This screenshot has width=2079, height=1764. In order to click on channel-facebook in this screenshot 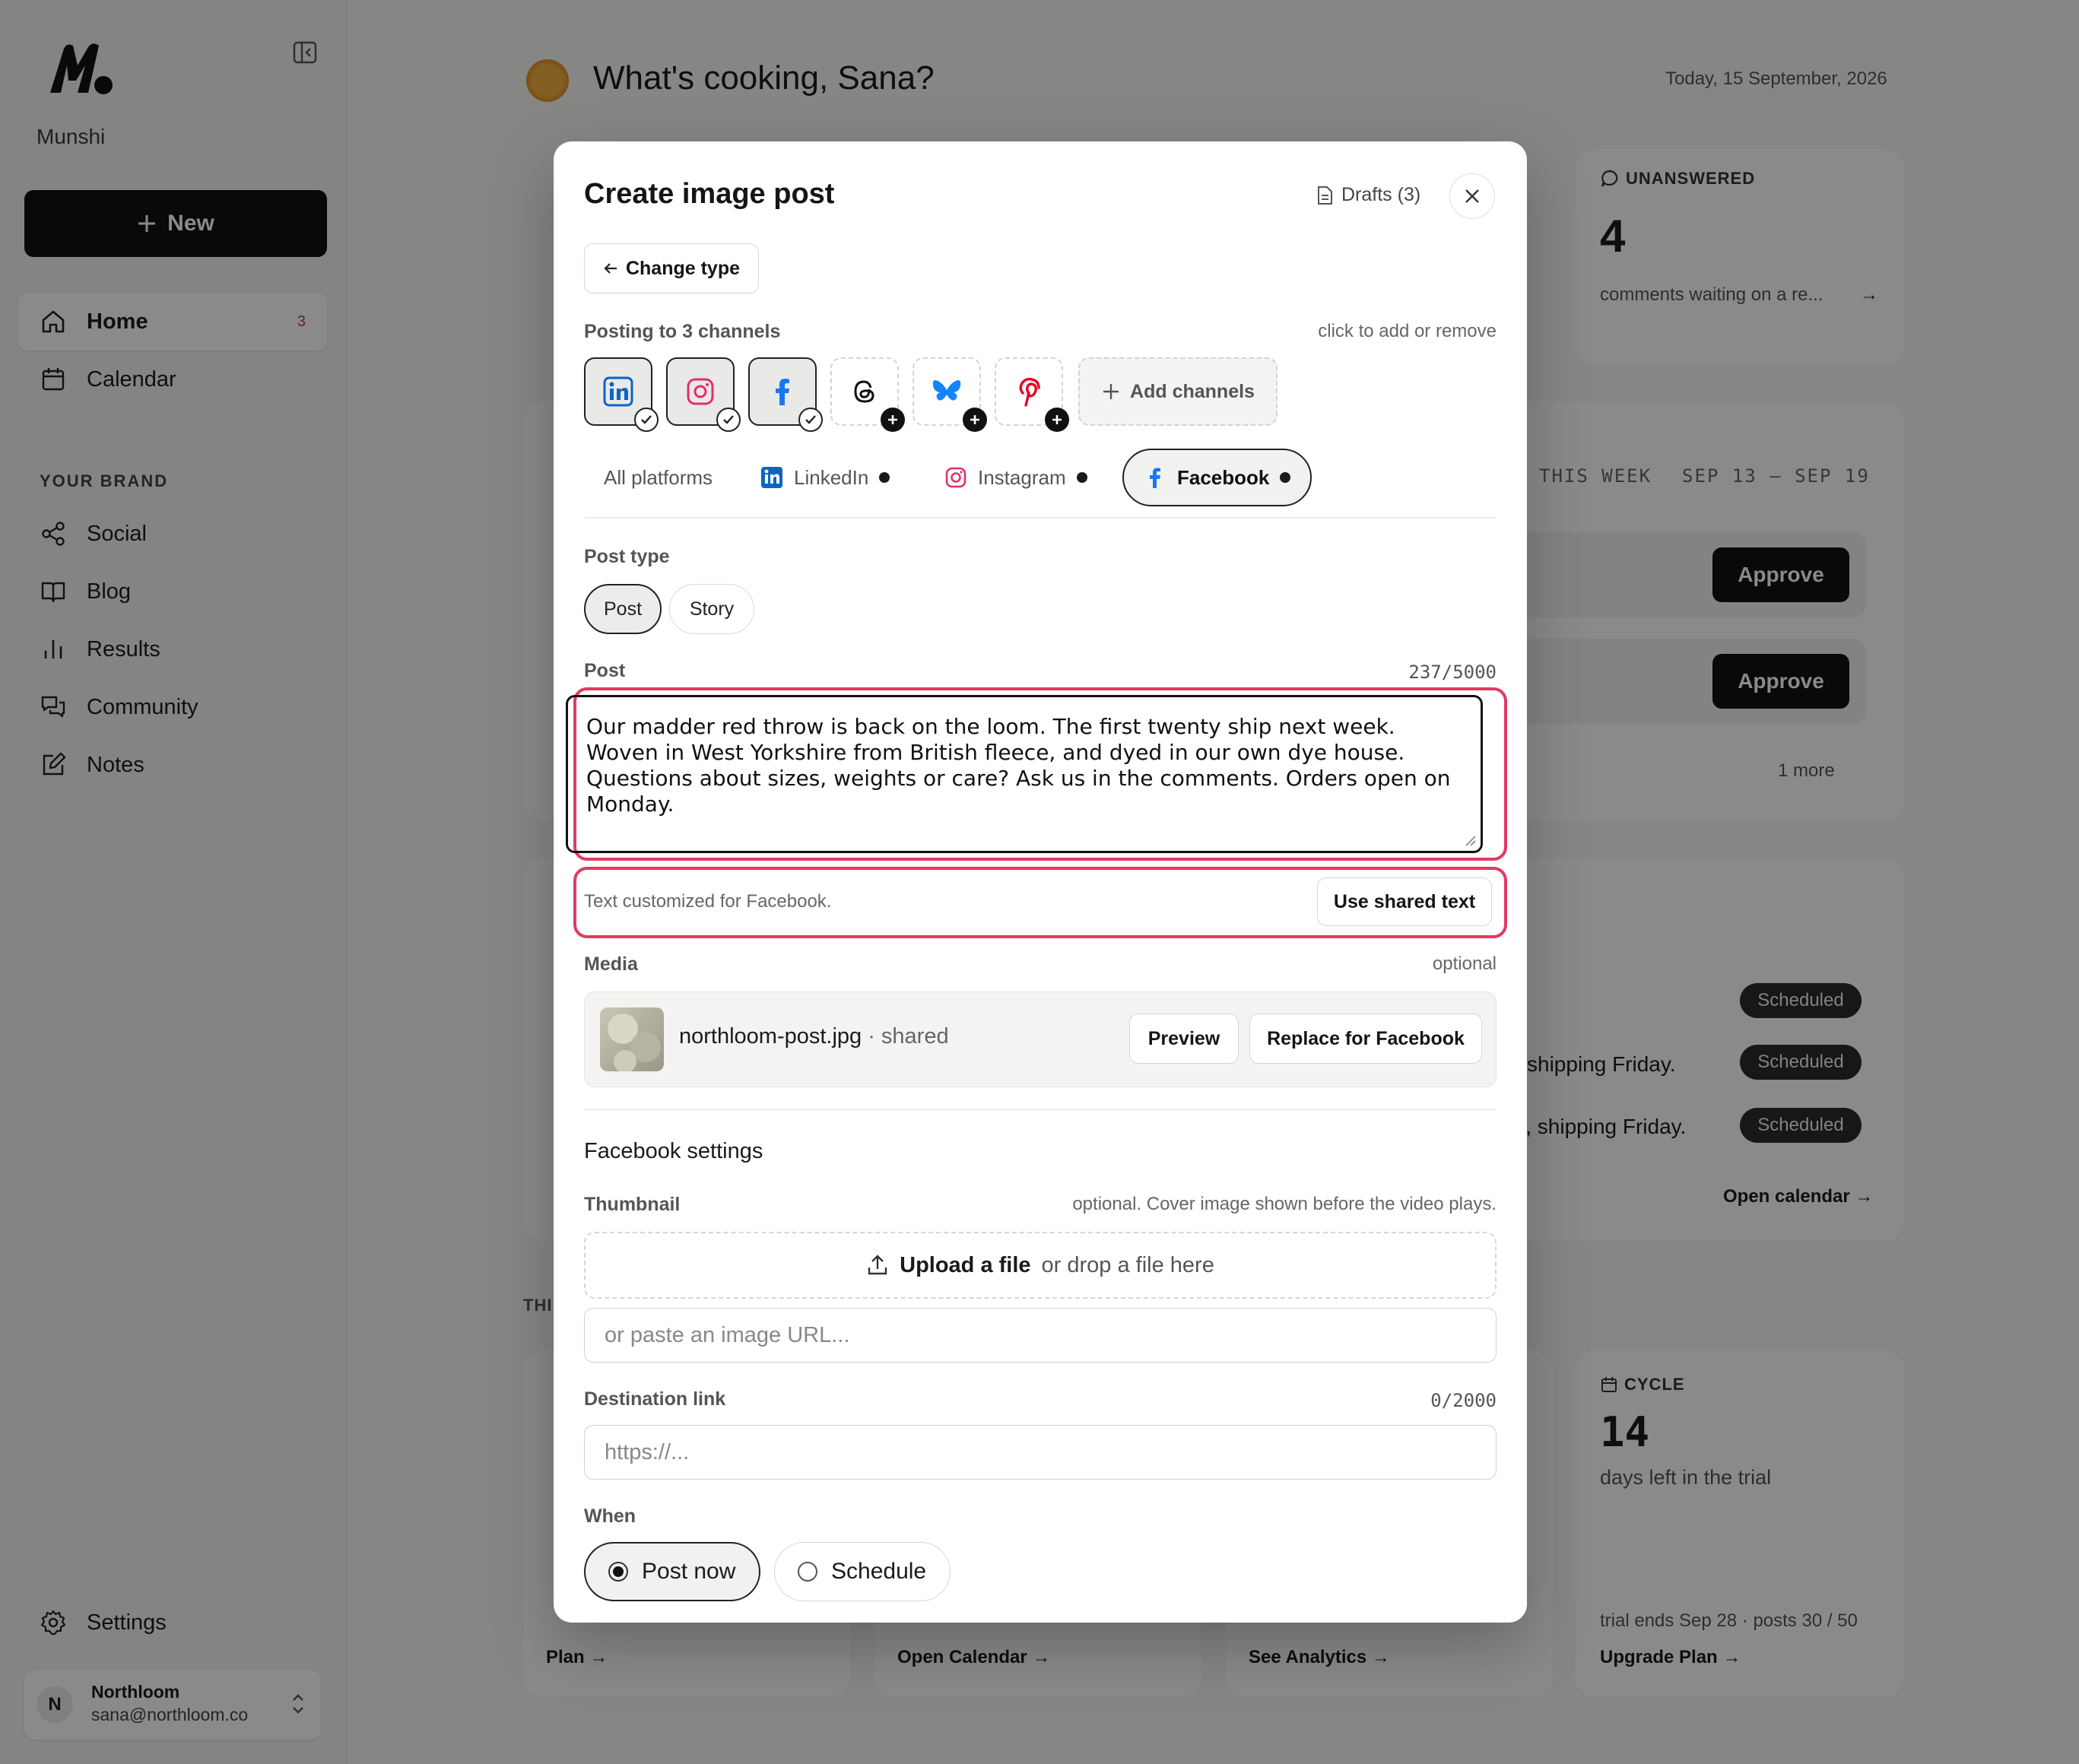, I will do `click(785, 395)`.